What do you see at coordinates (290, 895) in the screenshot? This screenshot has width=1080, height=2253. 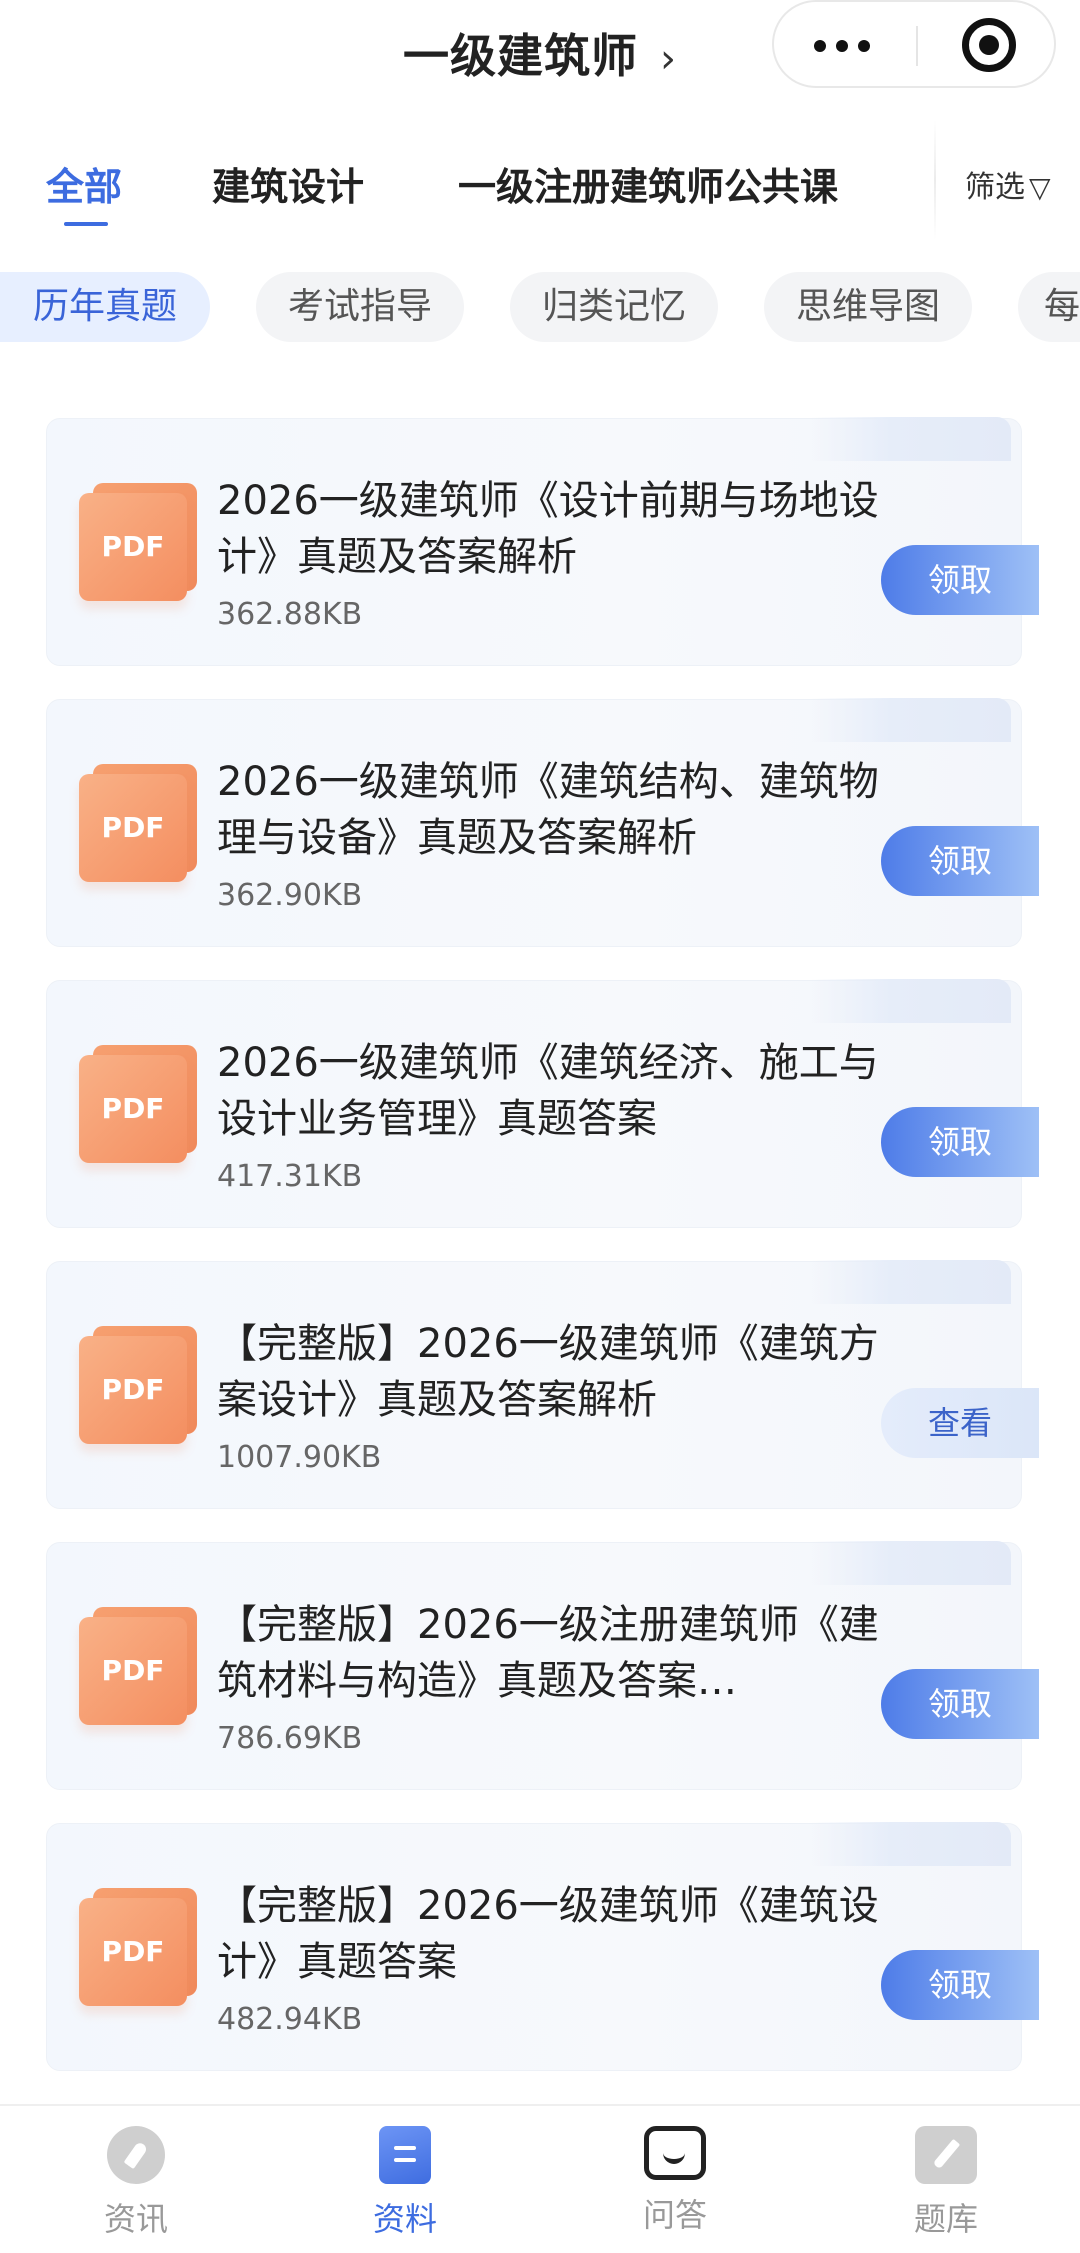 I see `file-size: 362.90KB` at bounding box center [290, 895].